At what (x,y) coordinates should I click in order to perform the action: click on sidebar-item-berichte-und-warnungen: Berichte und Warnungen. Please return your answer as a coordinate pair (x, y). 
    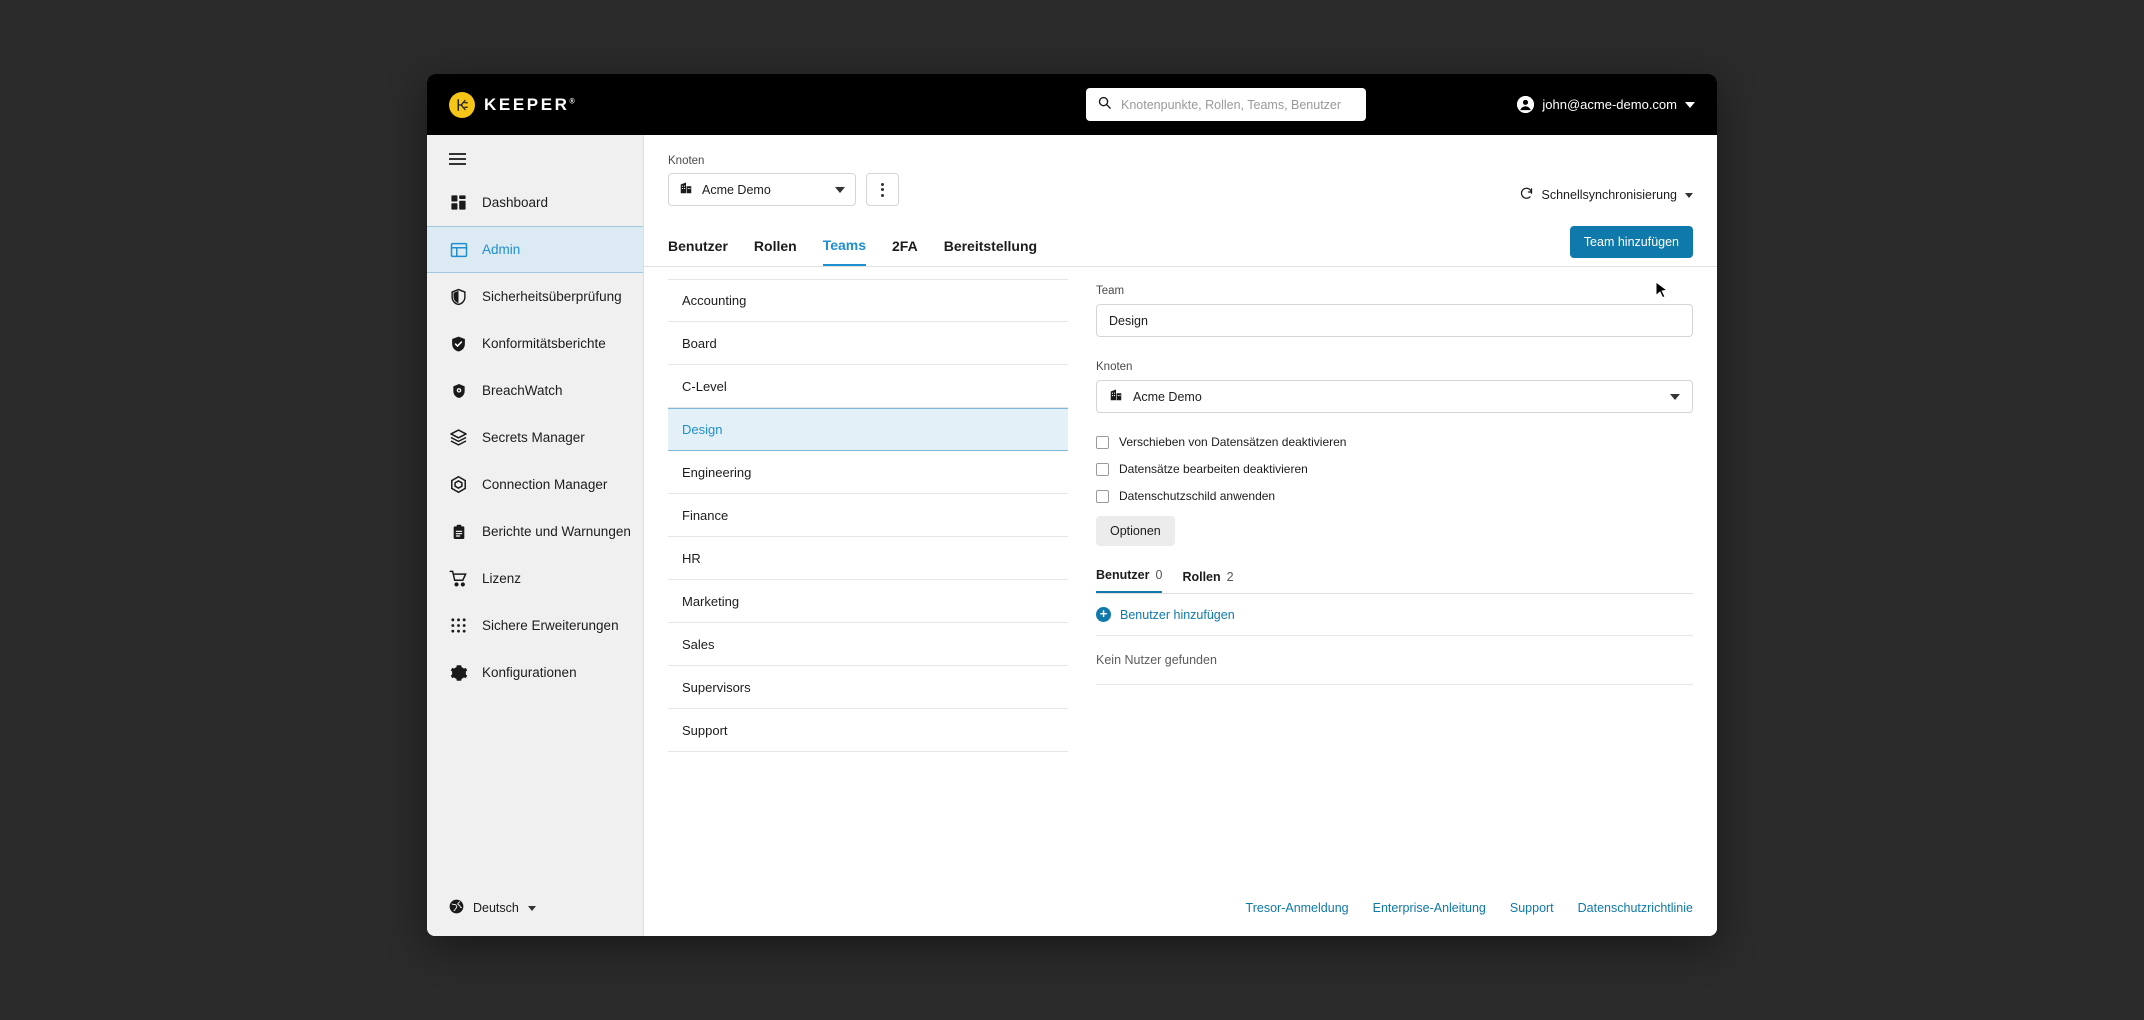
    Looking at the image, I should click on (535, 531).